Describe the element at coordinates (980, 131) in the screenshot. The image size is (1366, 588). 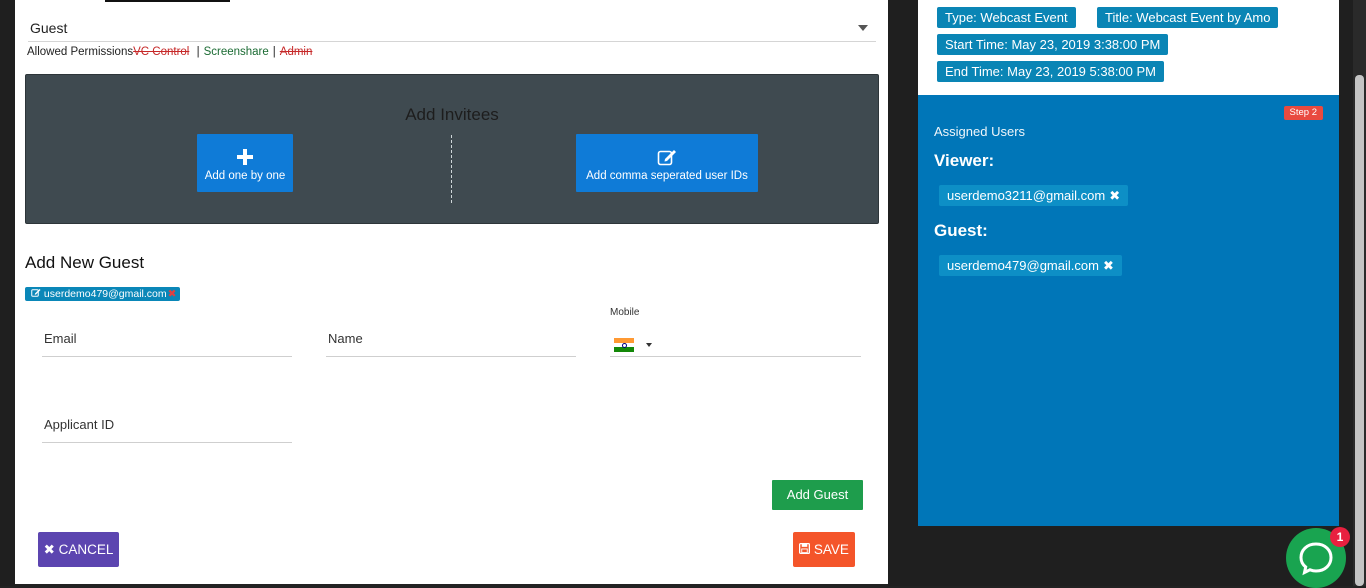
I see `assigned-users-heading: Assigned Users` at that location.